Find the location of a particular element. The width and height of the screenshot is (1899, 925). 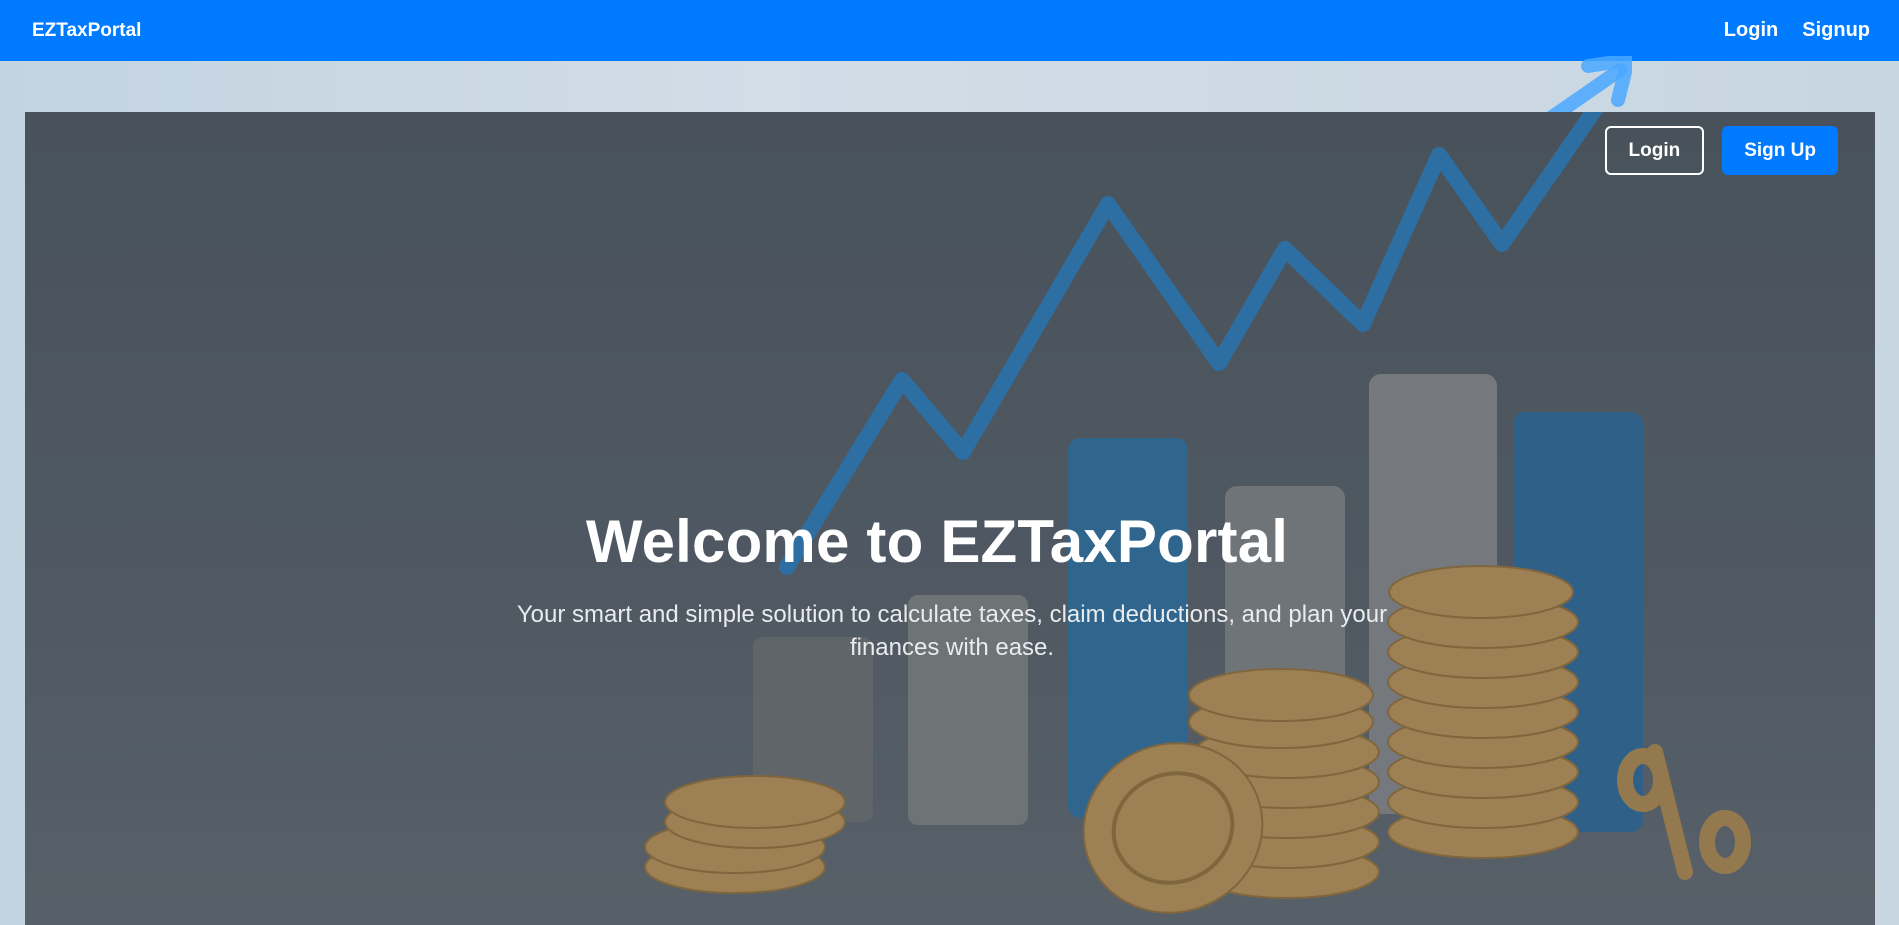

hero-signup-button: Sign Up is located at coordinates (1780, 150).